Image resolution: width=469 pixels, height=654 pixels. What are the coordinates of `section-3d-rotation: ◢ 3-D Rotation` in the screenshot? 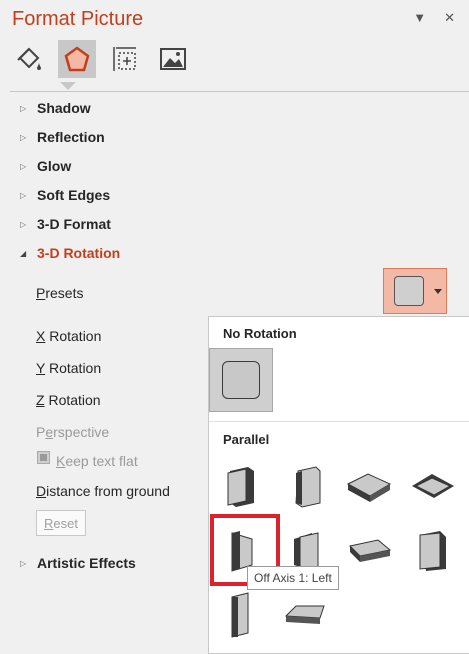 It's located at (70, 253).